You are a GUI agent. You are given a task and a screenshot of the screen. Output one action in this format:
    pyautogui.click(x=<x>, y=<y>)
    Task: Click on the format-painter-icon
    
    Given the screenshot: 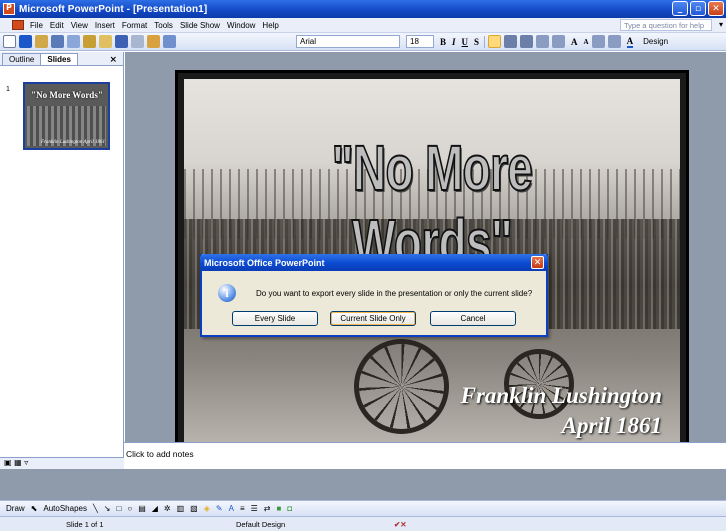 What is the action you would take?
    pyautogui.click(x=105, y=41)
    